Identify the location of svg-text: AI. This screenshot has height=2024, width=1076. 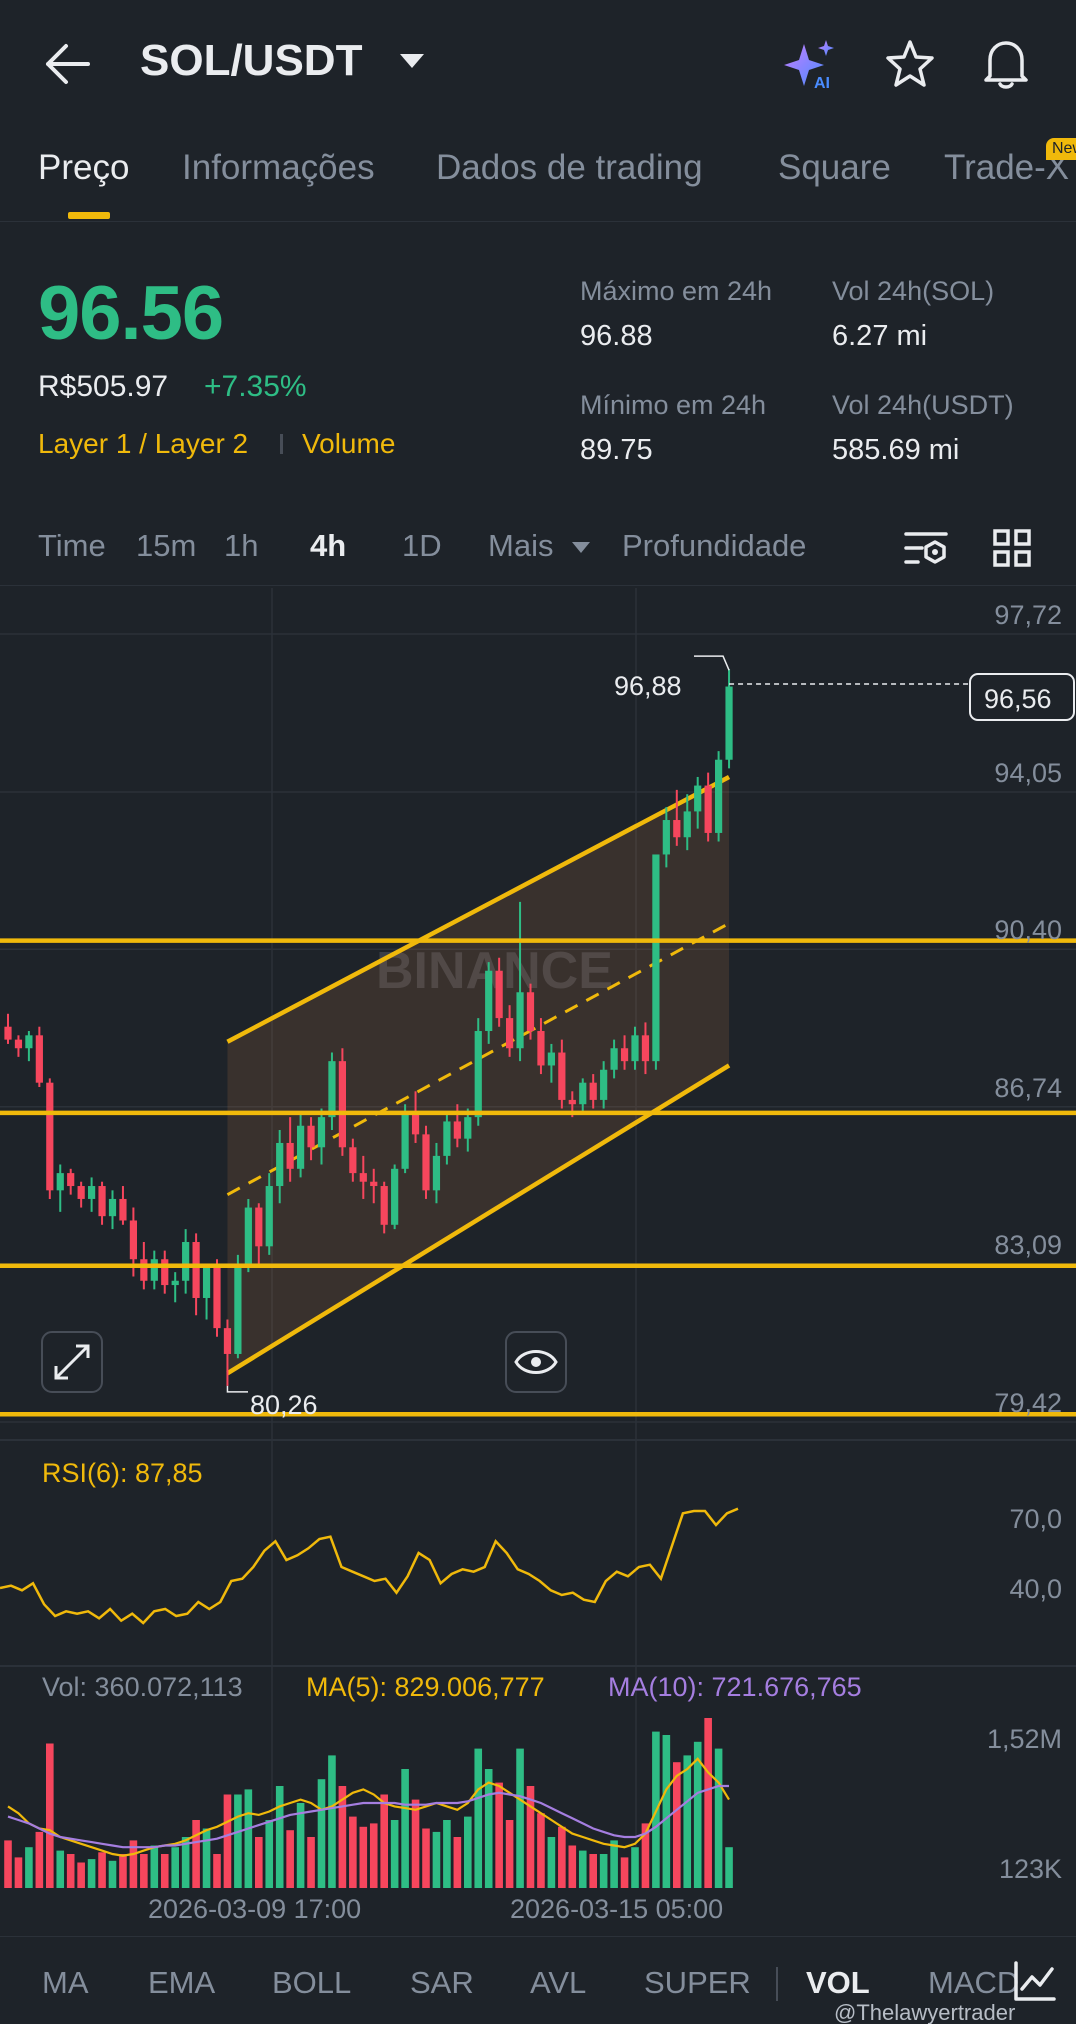
(822, 82).